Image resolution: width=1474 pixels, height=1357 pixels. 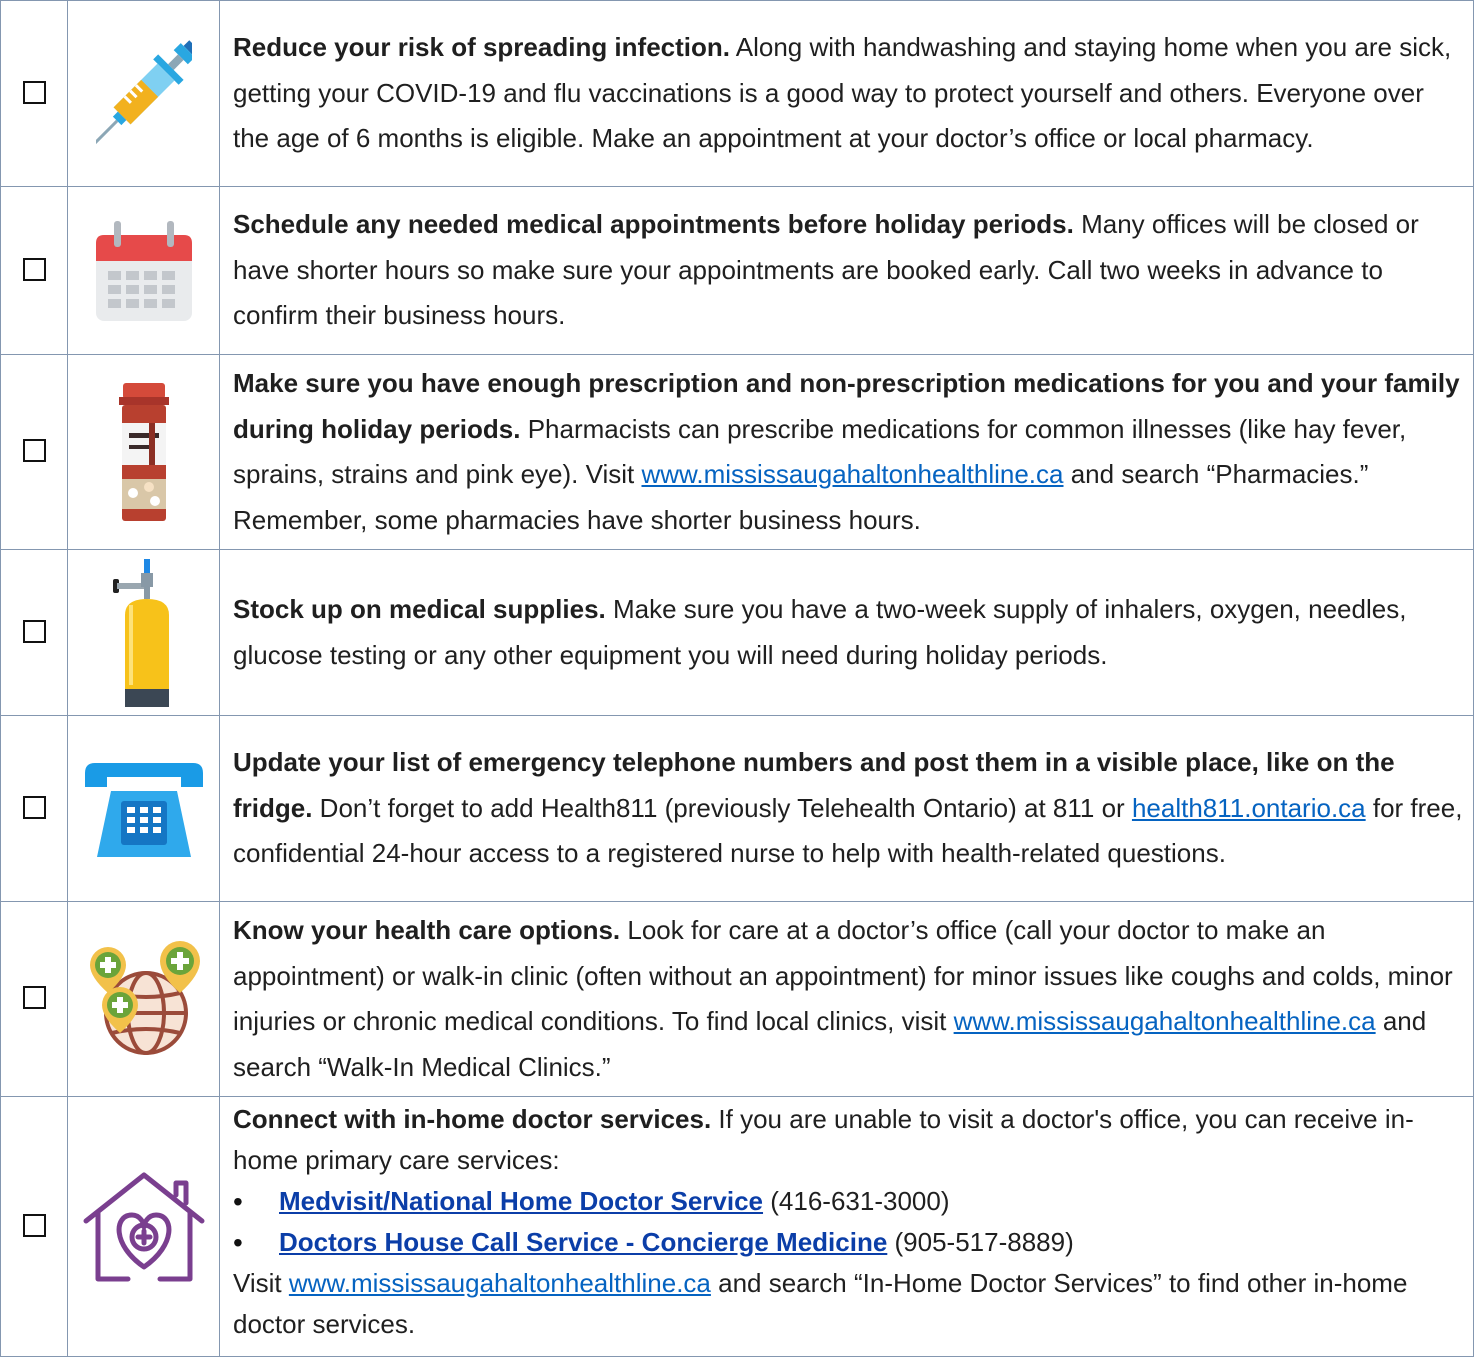 I want to click on medvisit-link: Medvisit/National Home Doctor Service, so click(x=521, y=1201).